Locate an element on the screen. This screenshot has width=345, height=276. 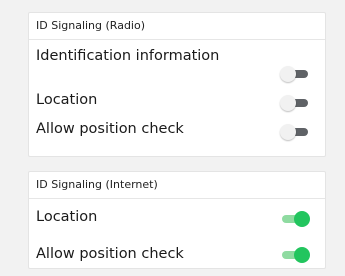
setting-label: Identification information is located at coordinates (128, 56).